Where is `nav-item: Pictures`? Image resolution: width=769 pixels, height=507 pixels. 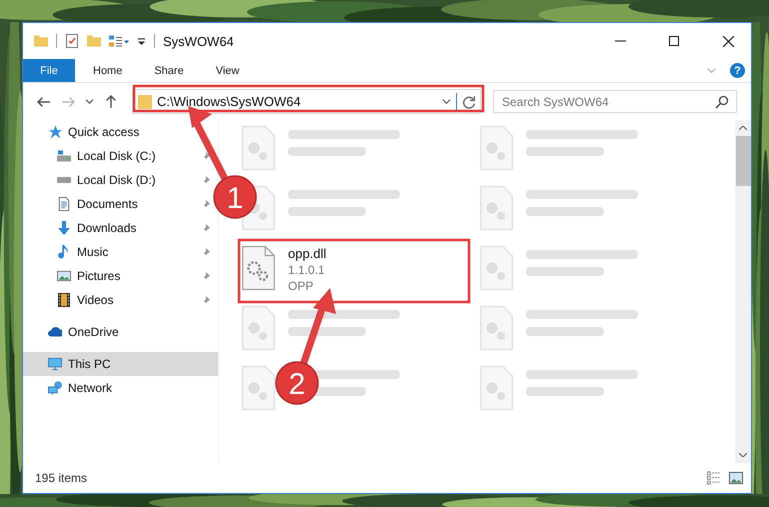 nav-item: Pictures is located at coordinates (120, 276).